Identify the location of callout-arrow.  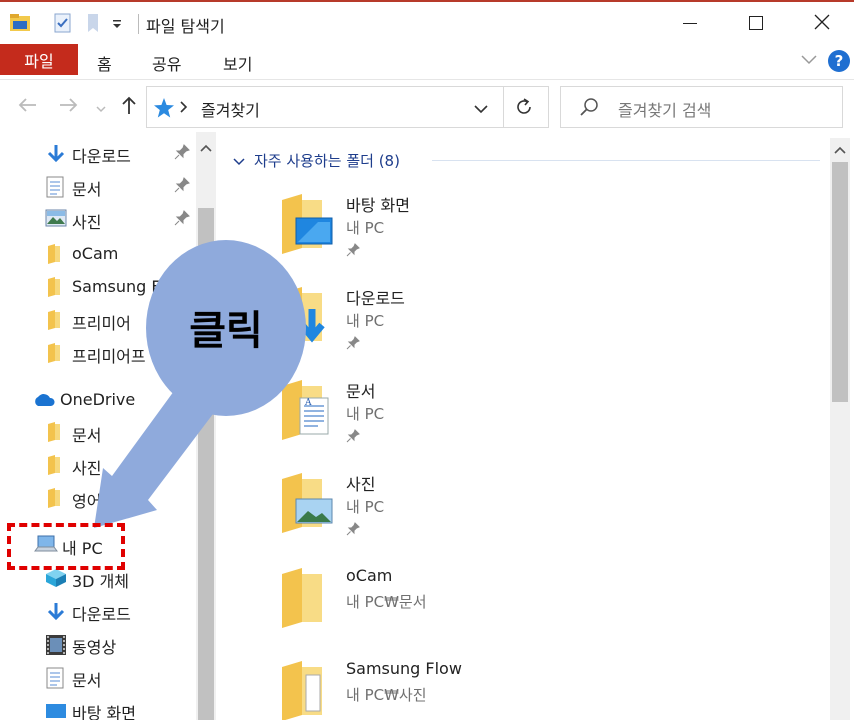
(158, 454).